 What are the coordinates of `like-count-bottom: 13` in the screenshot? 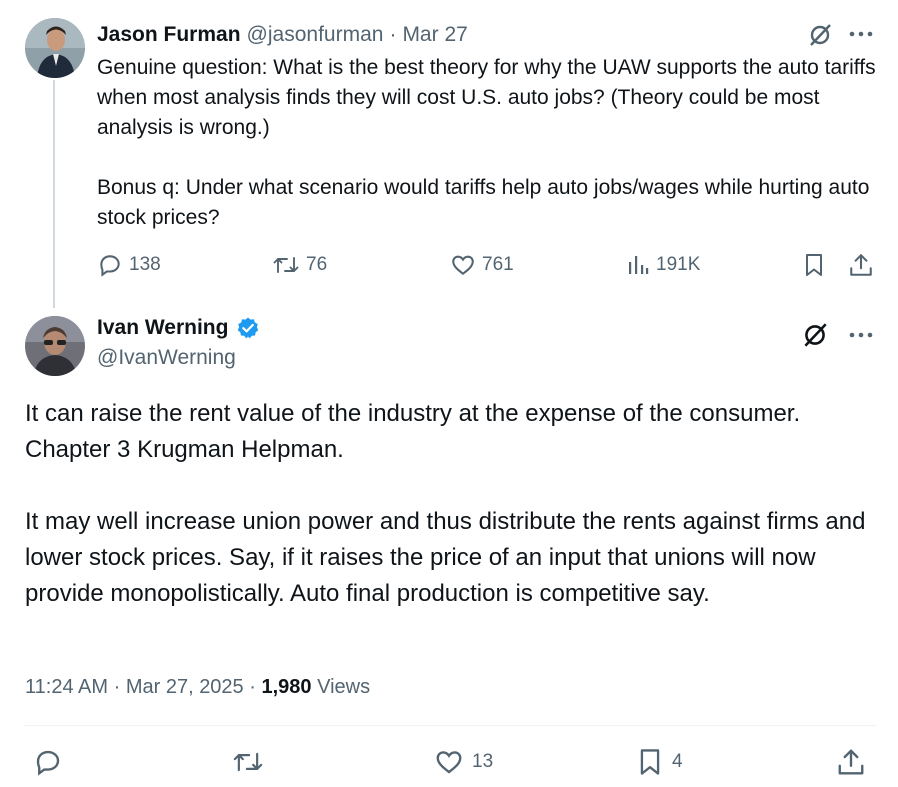 It's located at (483, 761).